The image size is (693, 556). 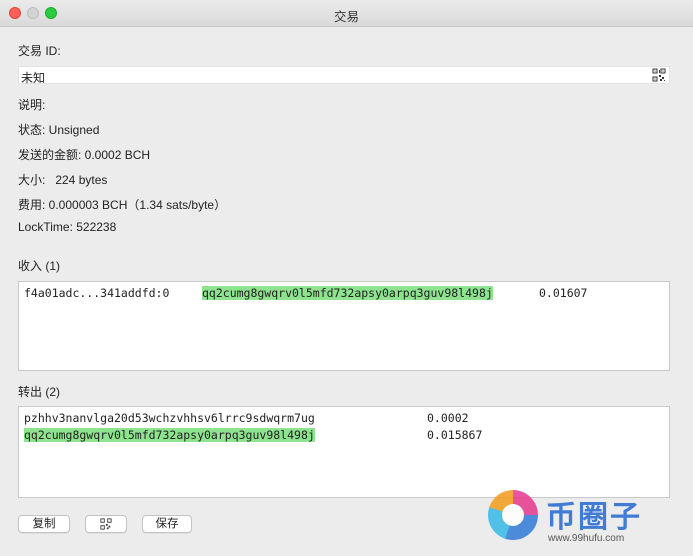 I want to click on input-amount: 0.01607, so click(x=563, y=293).